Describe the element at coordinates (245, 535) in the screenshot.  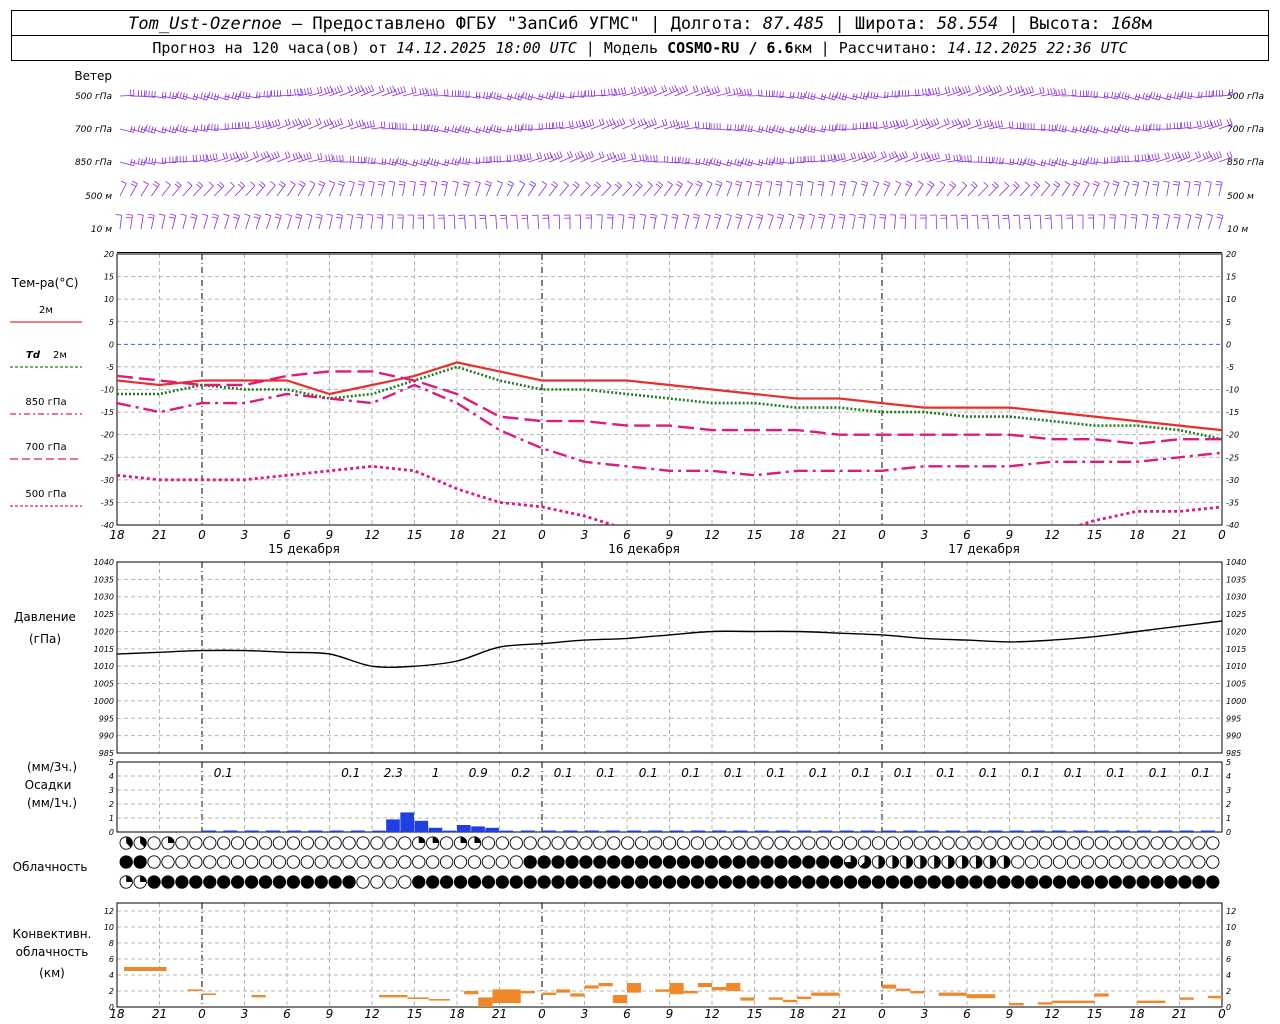
I see `hour-label: 3` at that location.